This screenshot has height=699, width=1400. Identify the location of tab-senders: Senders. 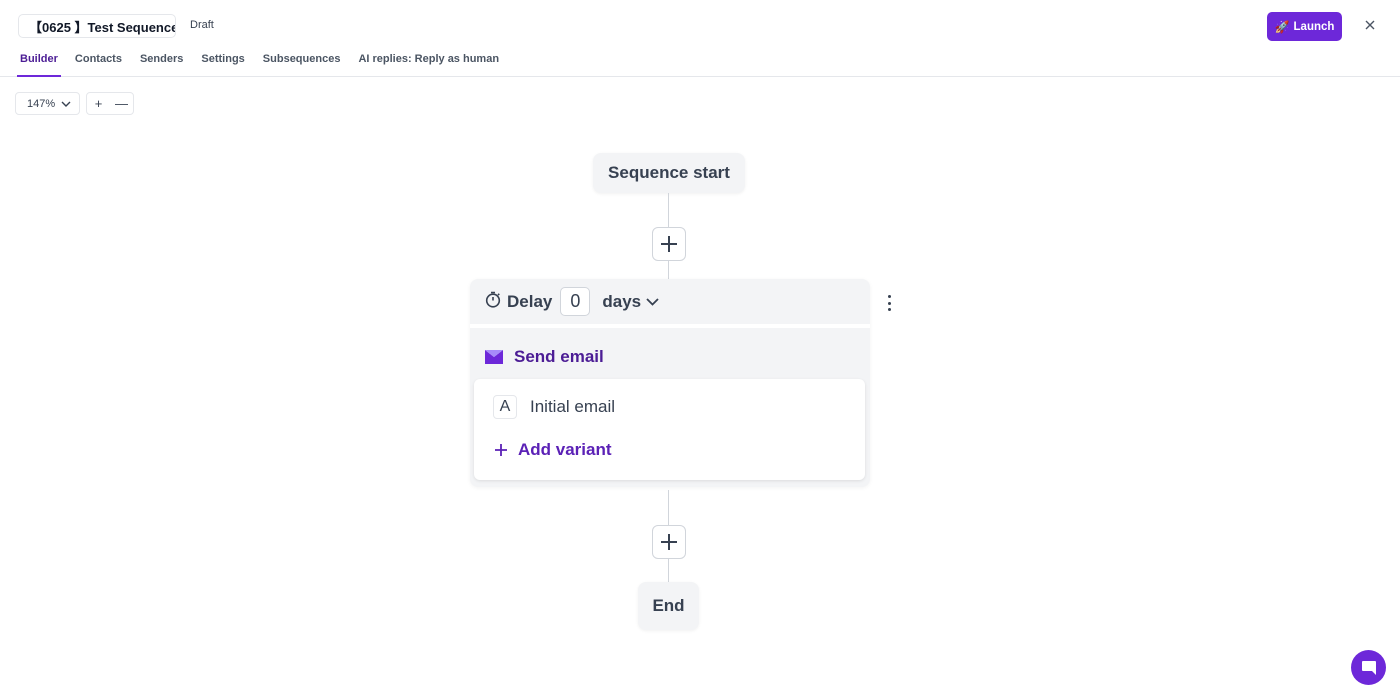
(161, 60).